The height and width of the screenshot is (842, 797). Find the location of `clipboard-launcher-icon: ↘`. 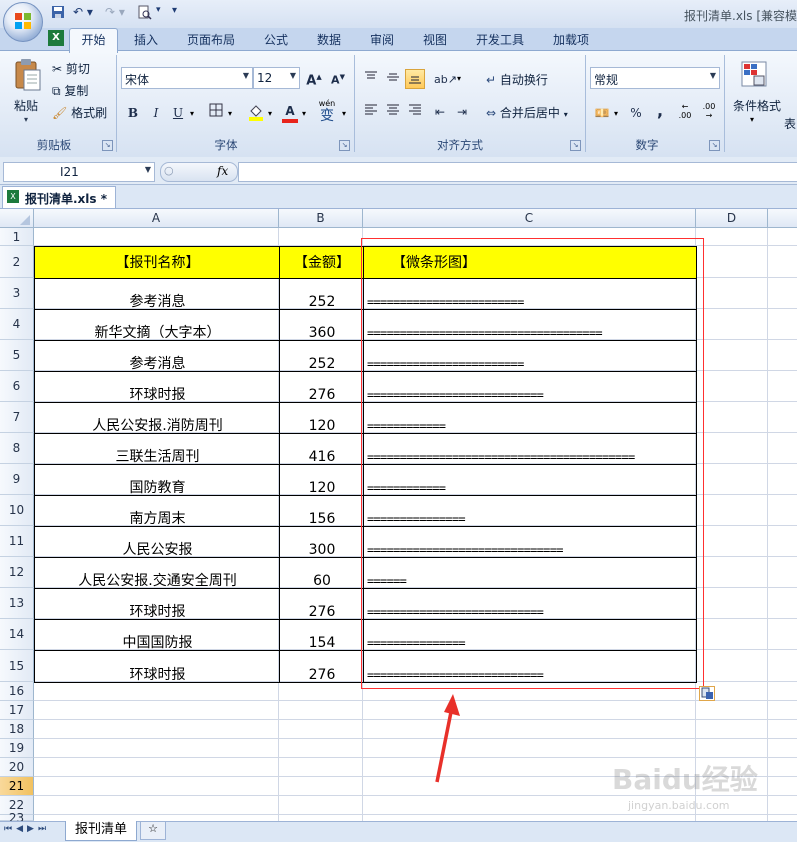

clipboard-launcher-icon: ↘ is located at coordinates (107, 145).